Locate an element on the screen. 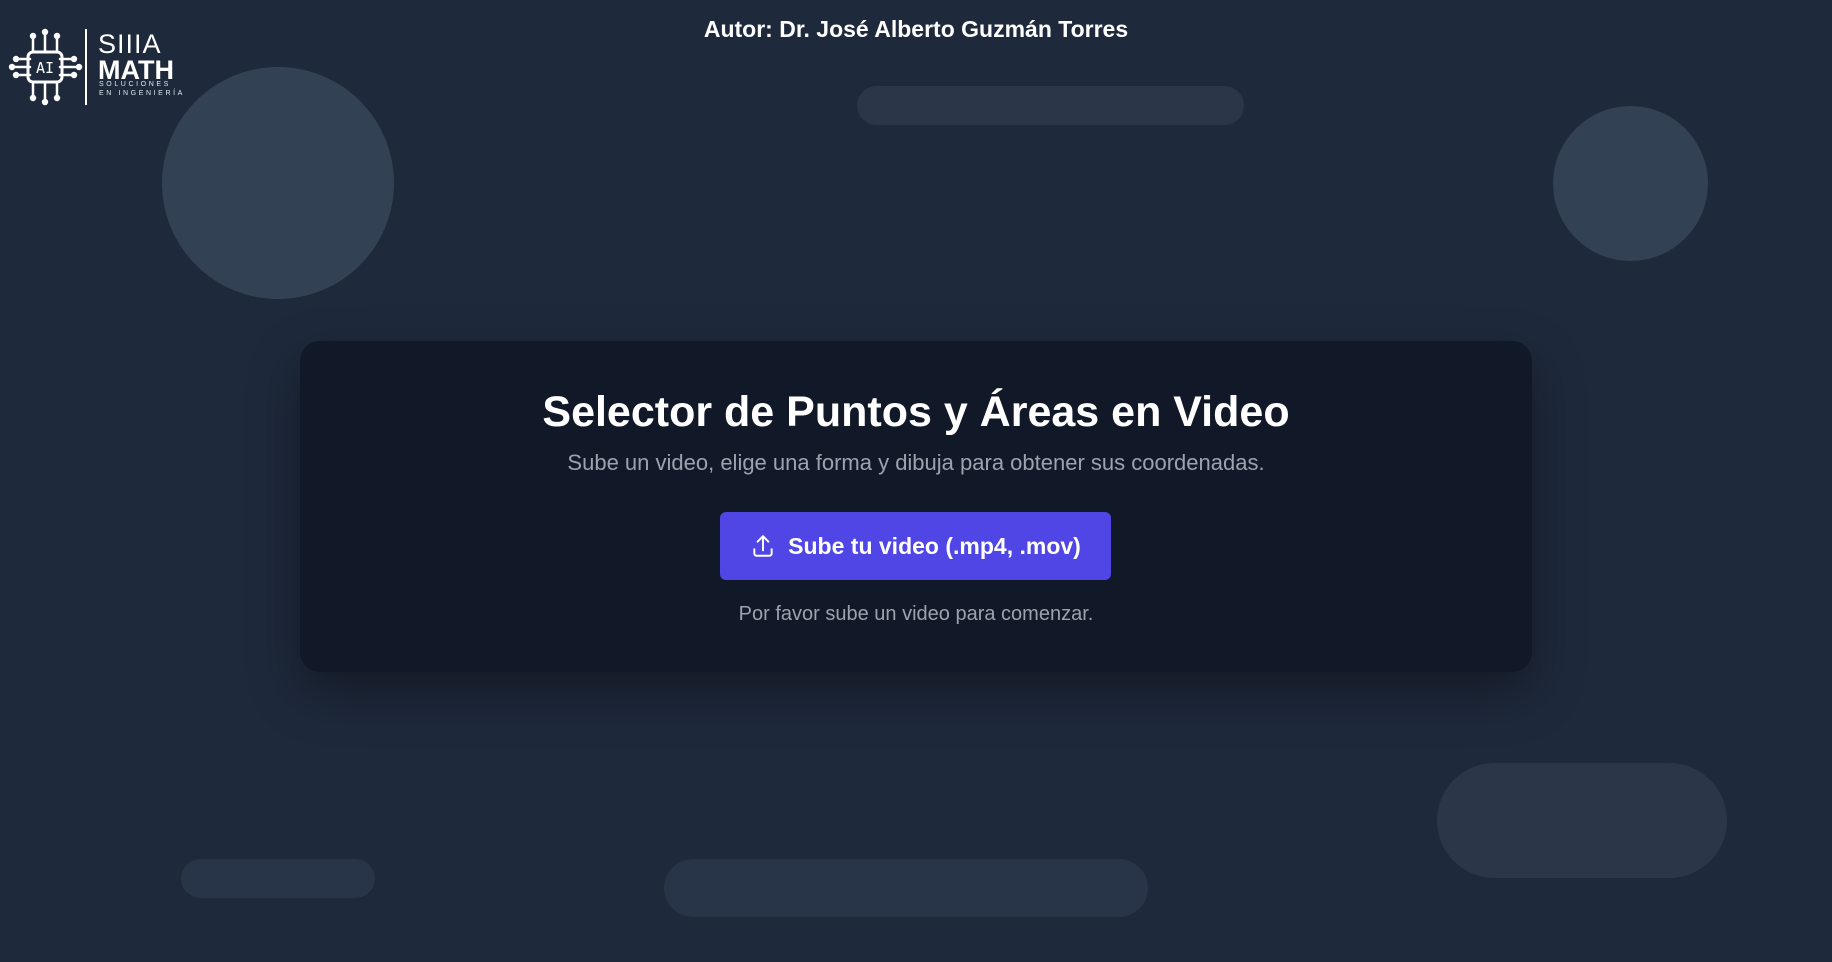 The width and height of the screenshot is (1832, 962). background-pill-bottom-right is located at coordinates (1582, 820).